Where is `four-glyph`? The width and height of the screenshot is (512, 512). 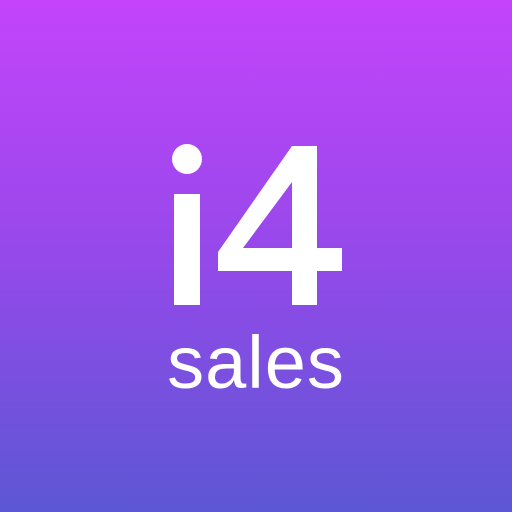
four-glyph is located at coordinates (280, 225).